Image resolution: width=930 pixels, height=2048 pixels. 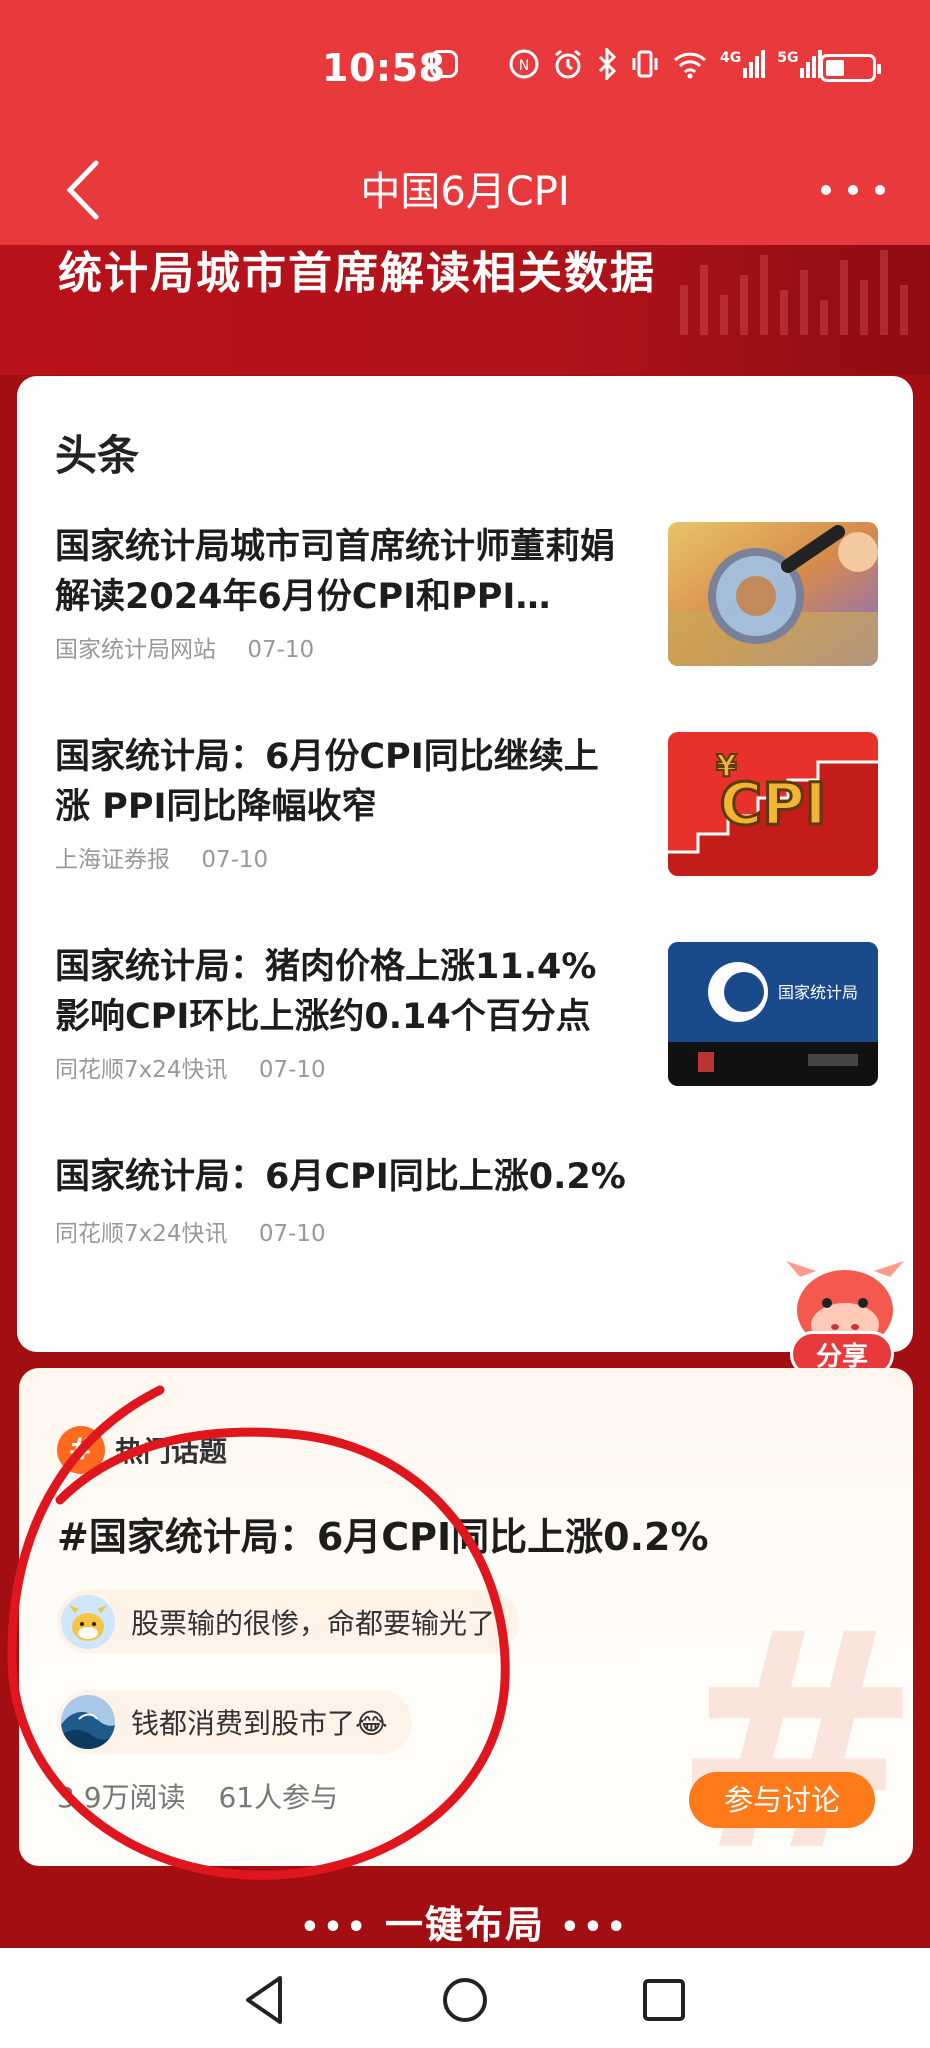 I want to click on news-title: 国家统计局：6月份CPI同比继续上涨 PPI同比降幅收窄, so click(x=327, y=782).